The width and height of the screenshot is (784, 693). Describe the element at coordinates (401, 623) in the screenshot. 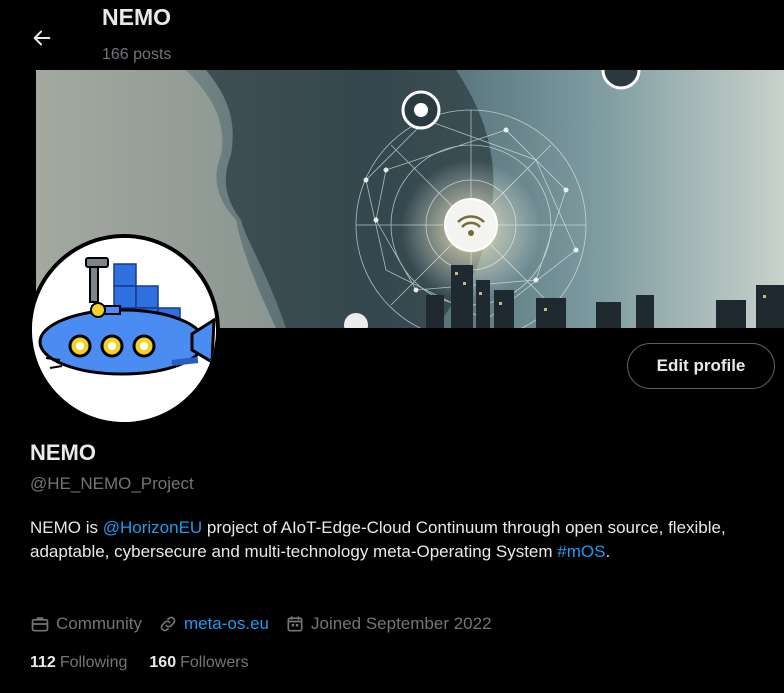

I see `joined-date: Joined September 2022` at that location.